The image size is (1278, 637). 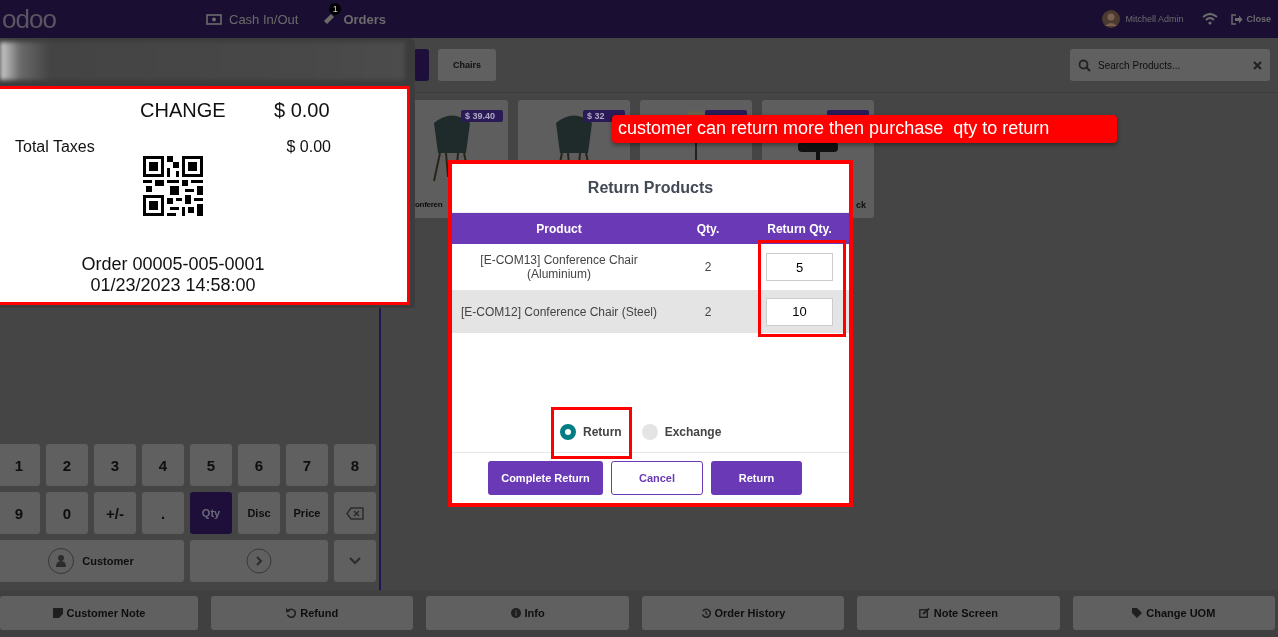 I want to click on logo: odoo, so click(x=29, y=19).